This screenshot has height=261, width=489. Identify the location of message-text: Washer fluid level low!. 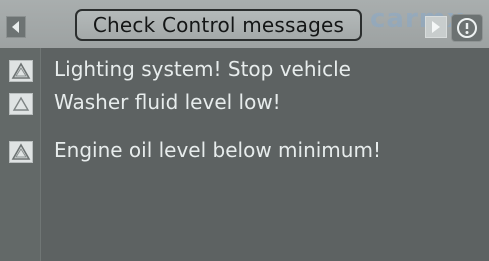
(167, 102).